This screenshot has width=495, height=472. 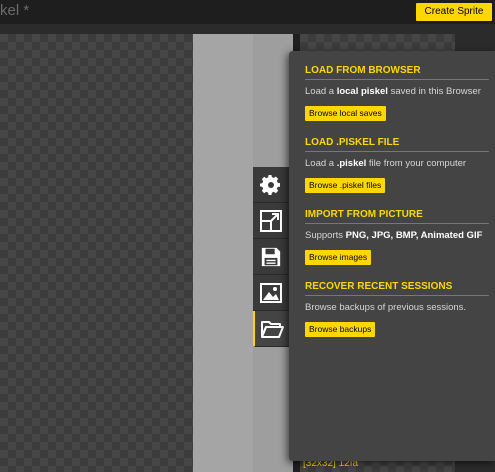 I want to click on save-icon, so click(x=271, y=256).